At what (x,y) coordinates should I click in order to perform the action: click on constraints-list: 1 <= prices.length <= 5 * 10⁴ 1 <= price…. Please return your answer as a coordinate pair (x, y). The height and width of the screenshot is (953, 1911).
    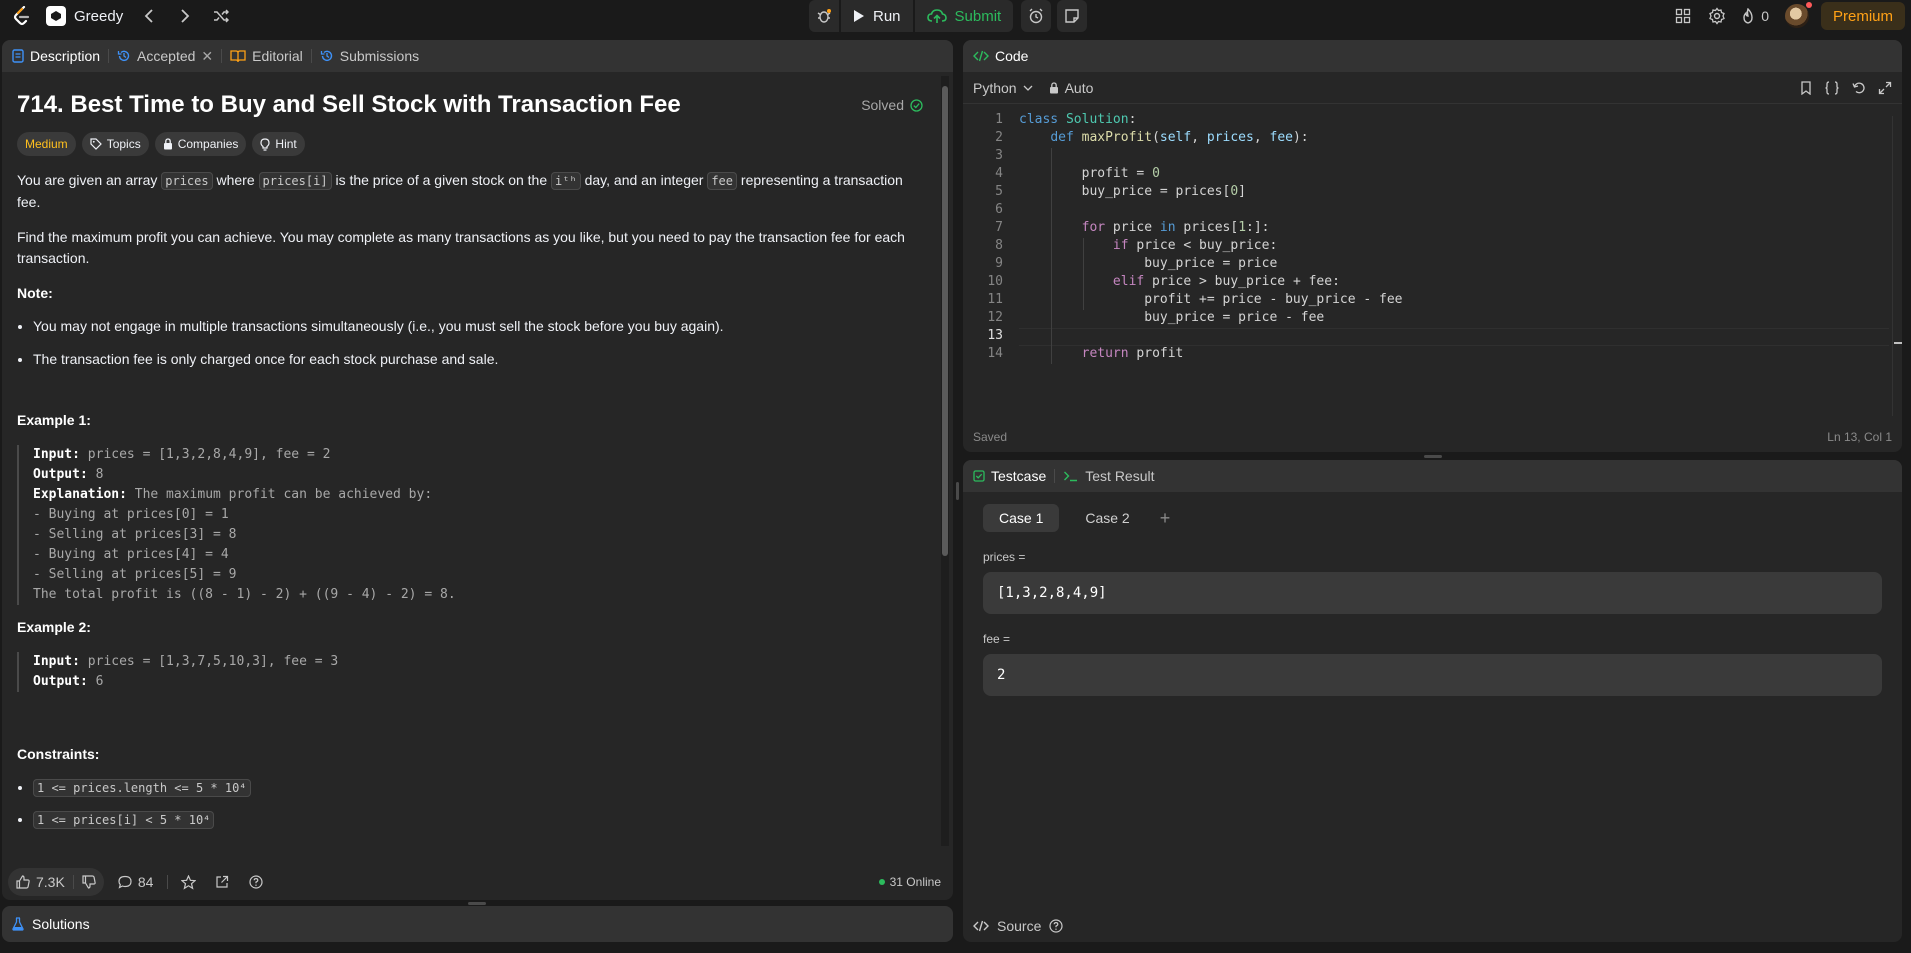
    Looking at the image, I should click on (478, 804).